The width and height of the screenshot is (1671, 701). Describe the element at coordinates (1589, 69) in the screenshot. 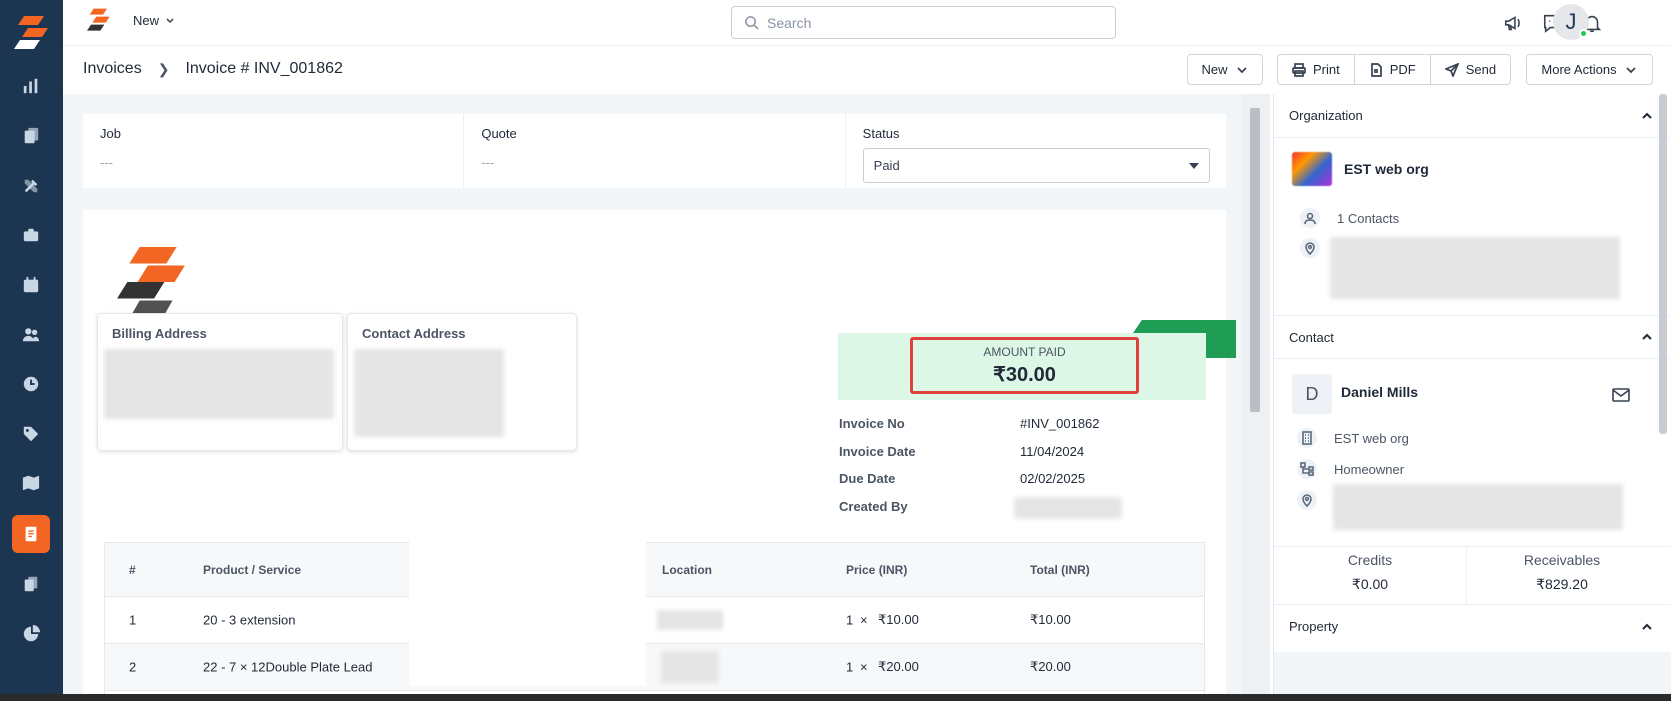

I see `more-actions-button: More Actions` at that location.